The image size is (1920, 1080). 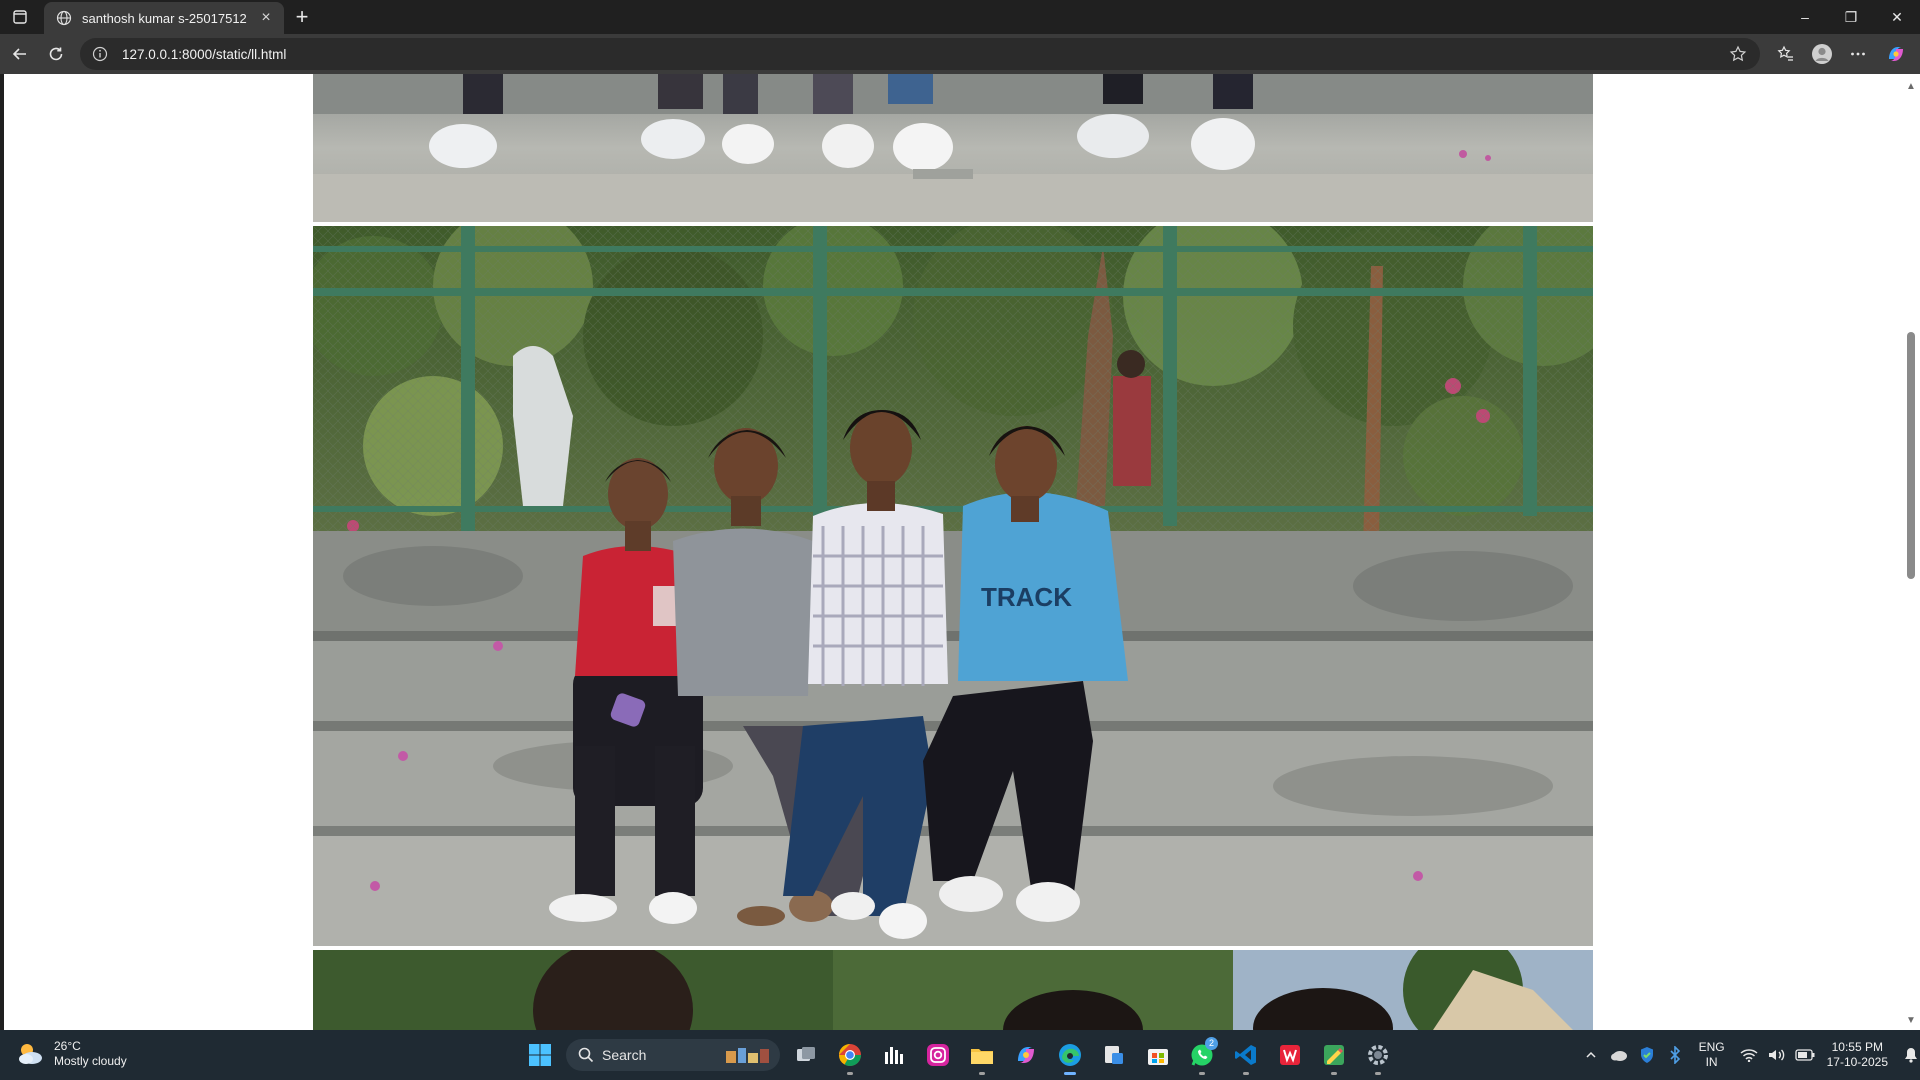 I want to click on whatsapp-icon: 2, so click(x=1202, y=1055).